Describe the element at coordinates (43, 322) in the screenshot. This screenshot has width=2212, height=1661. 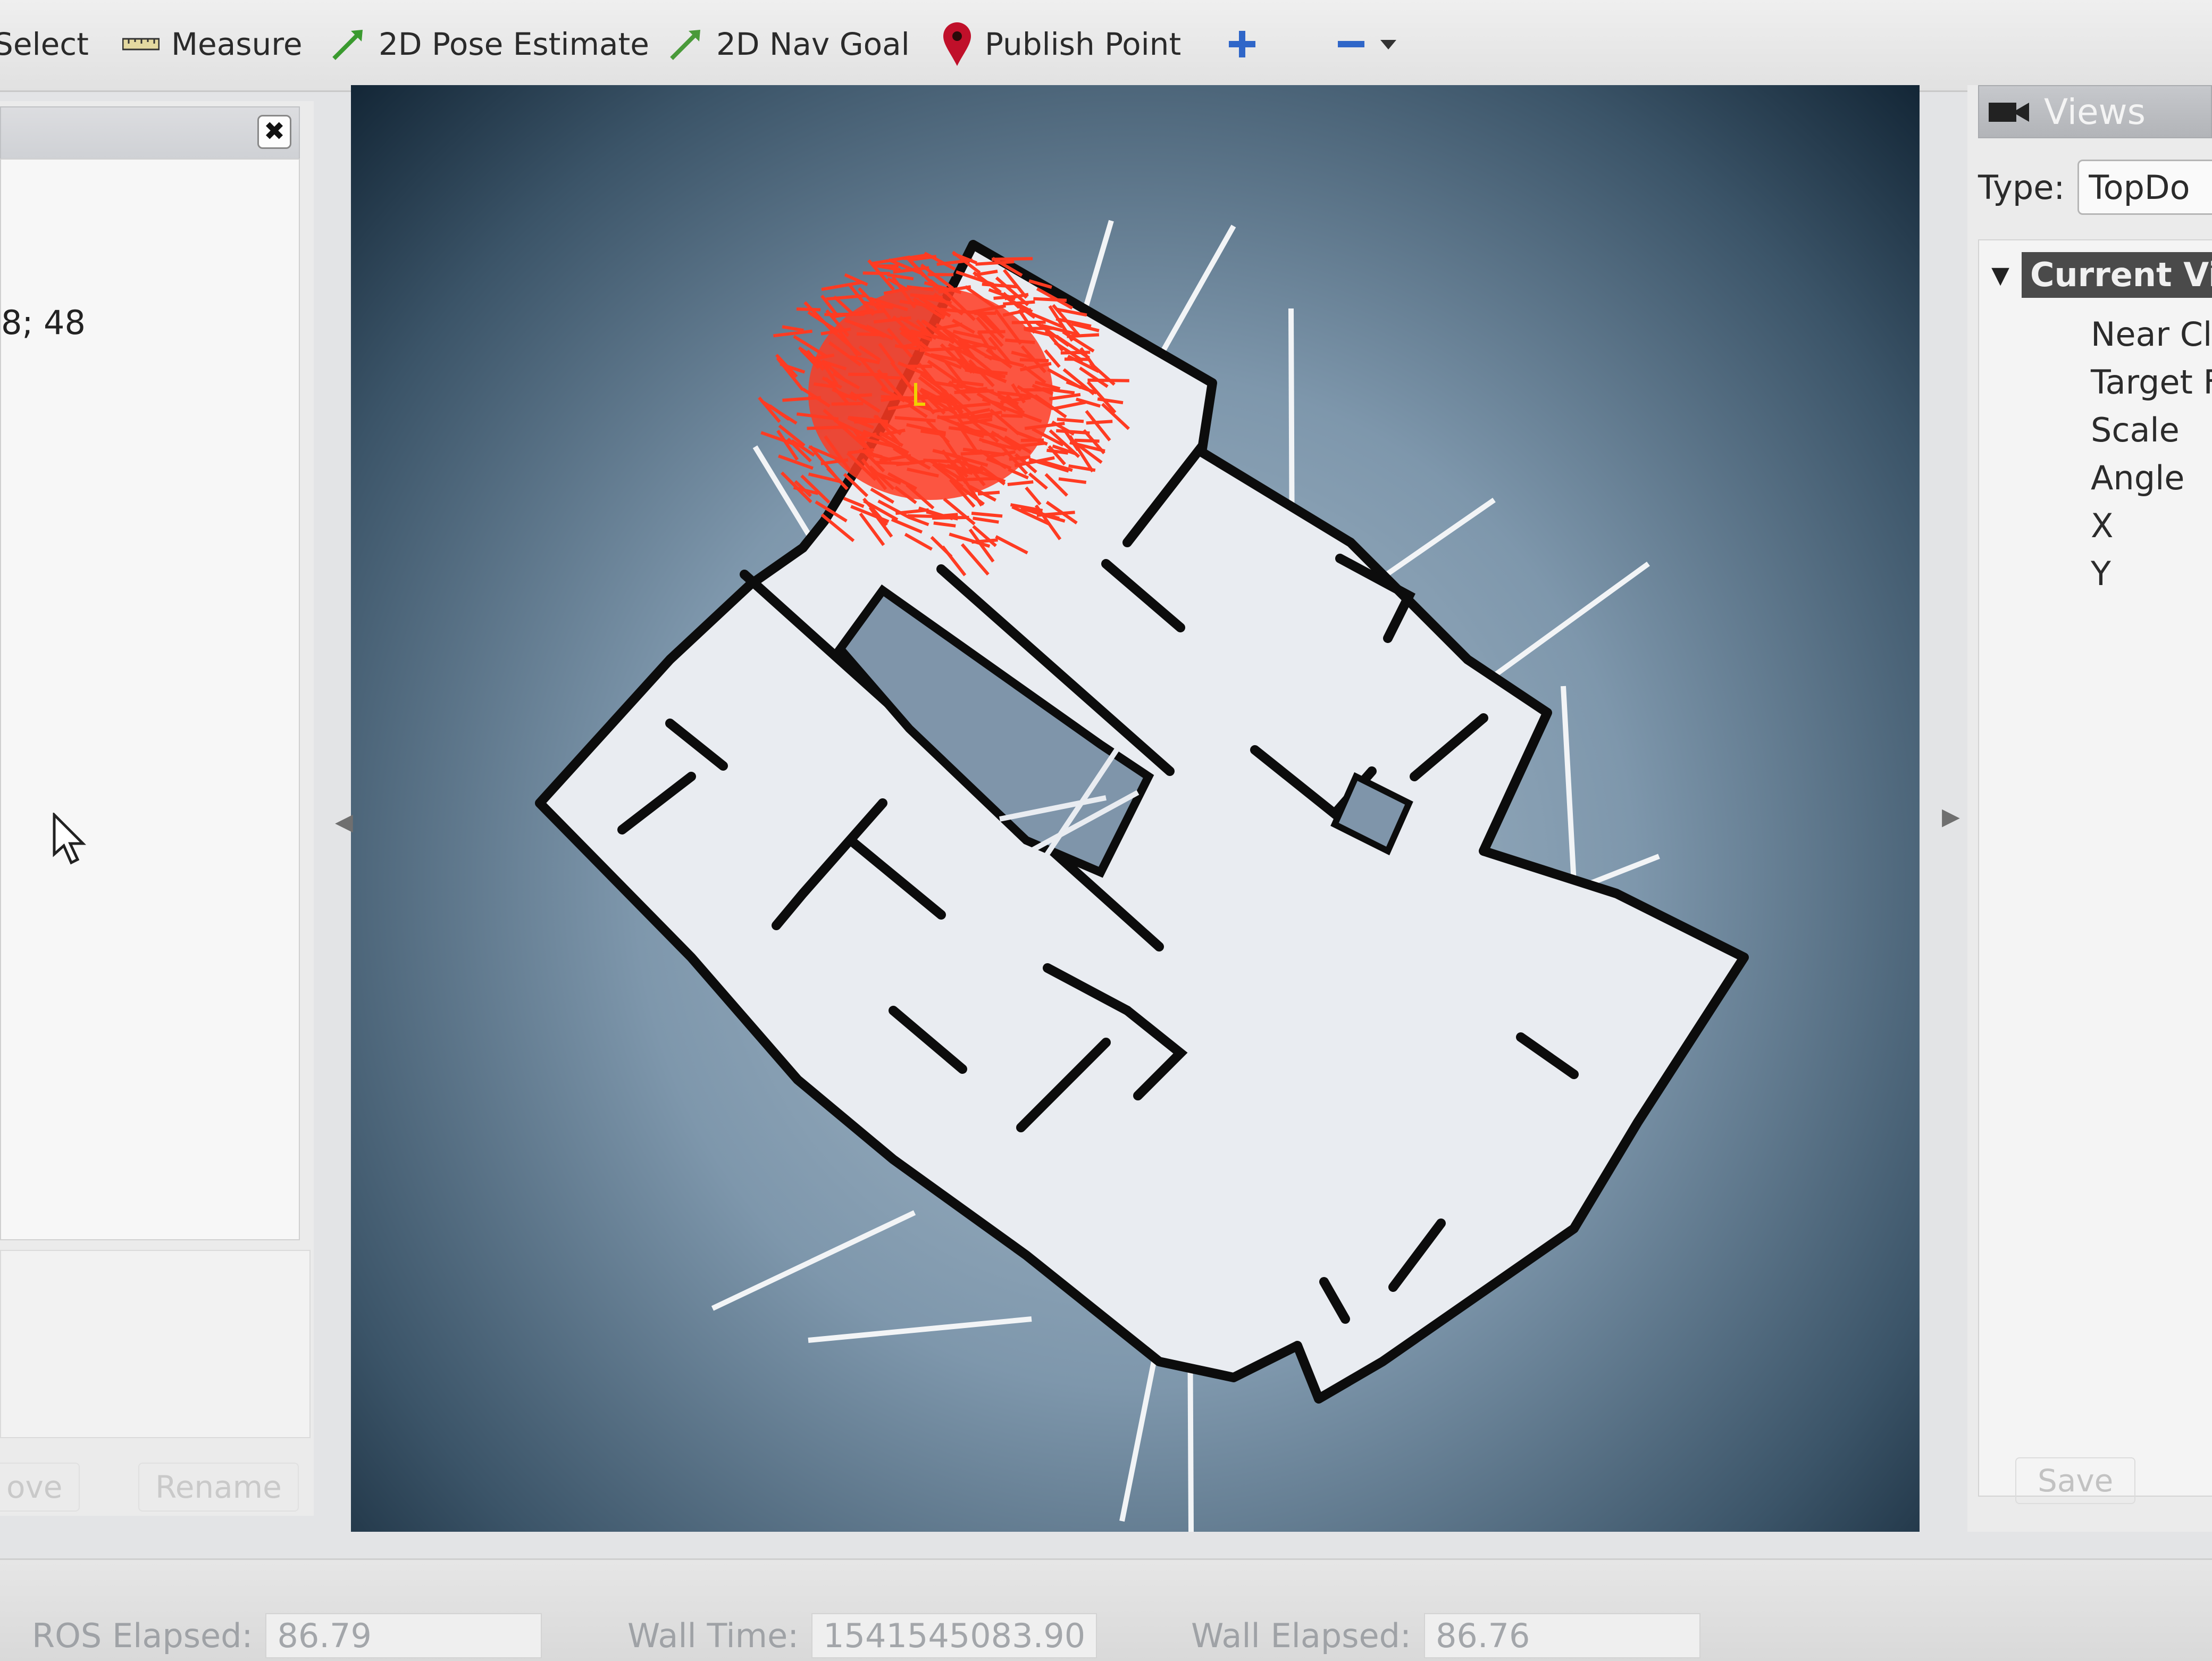
I see `left-panel-value: 8; 48` at that location.